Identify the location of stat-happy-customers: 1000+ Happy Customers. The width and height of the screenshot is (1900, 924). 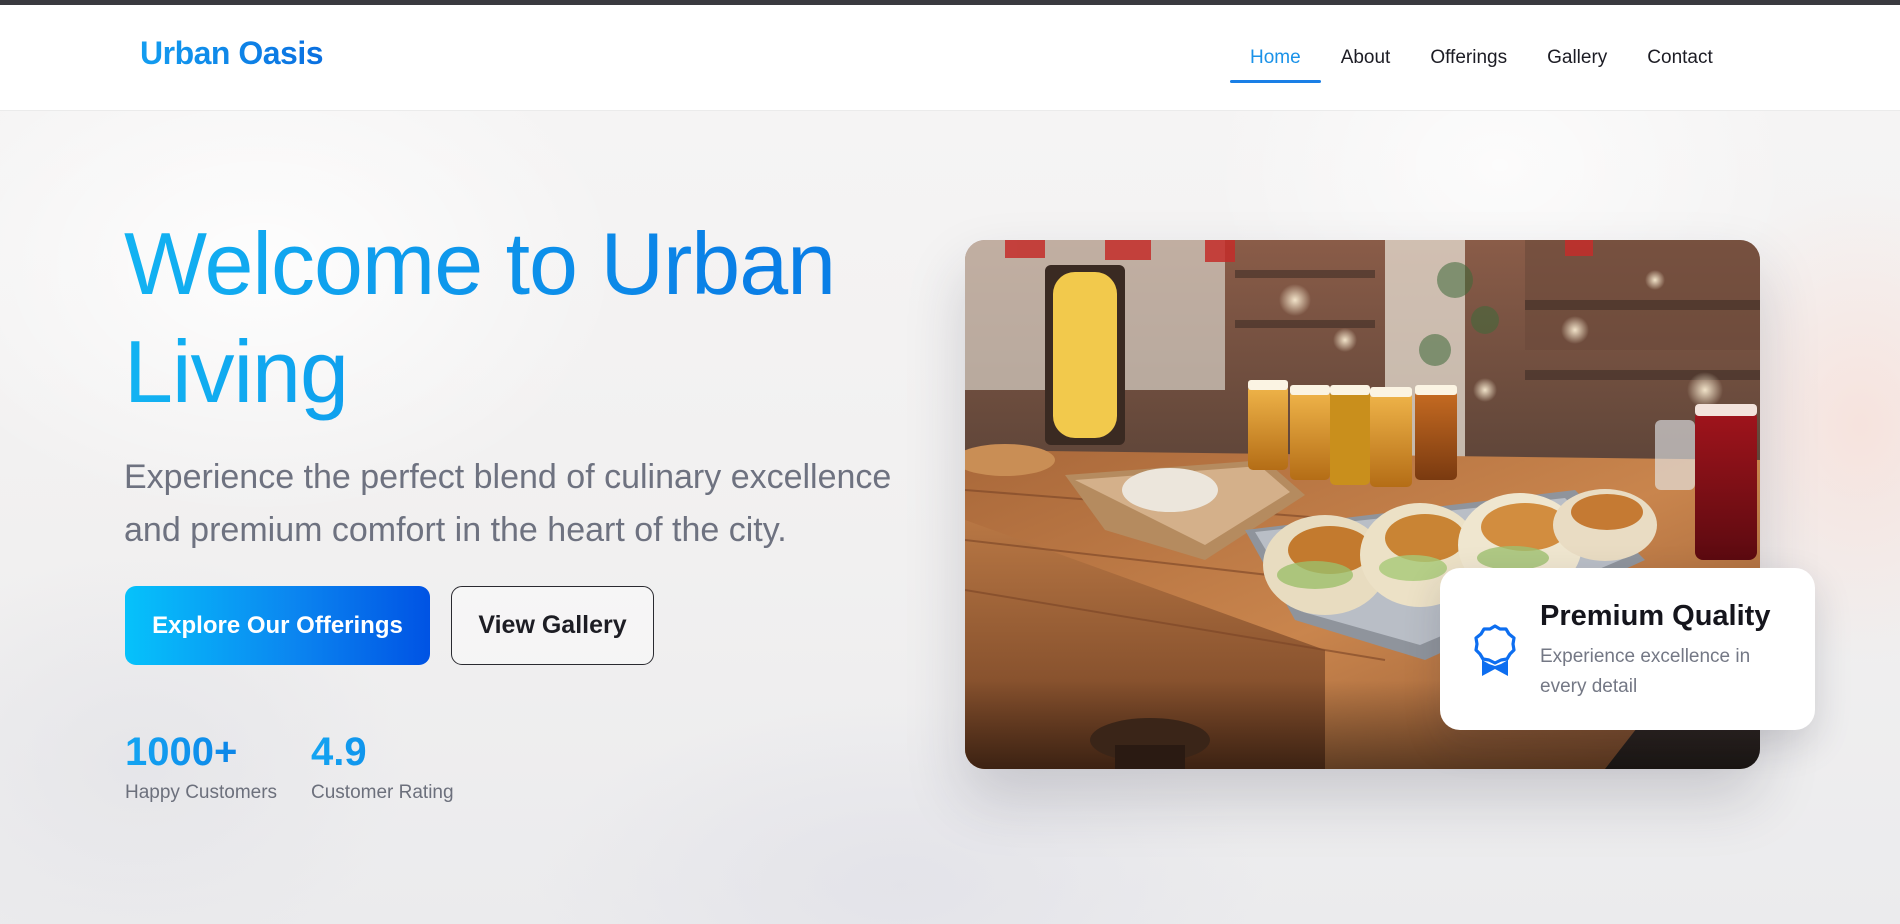
(201, 766).